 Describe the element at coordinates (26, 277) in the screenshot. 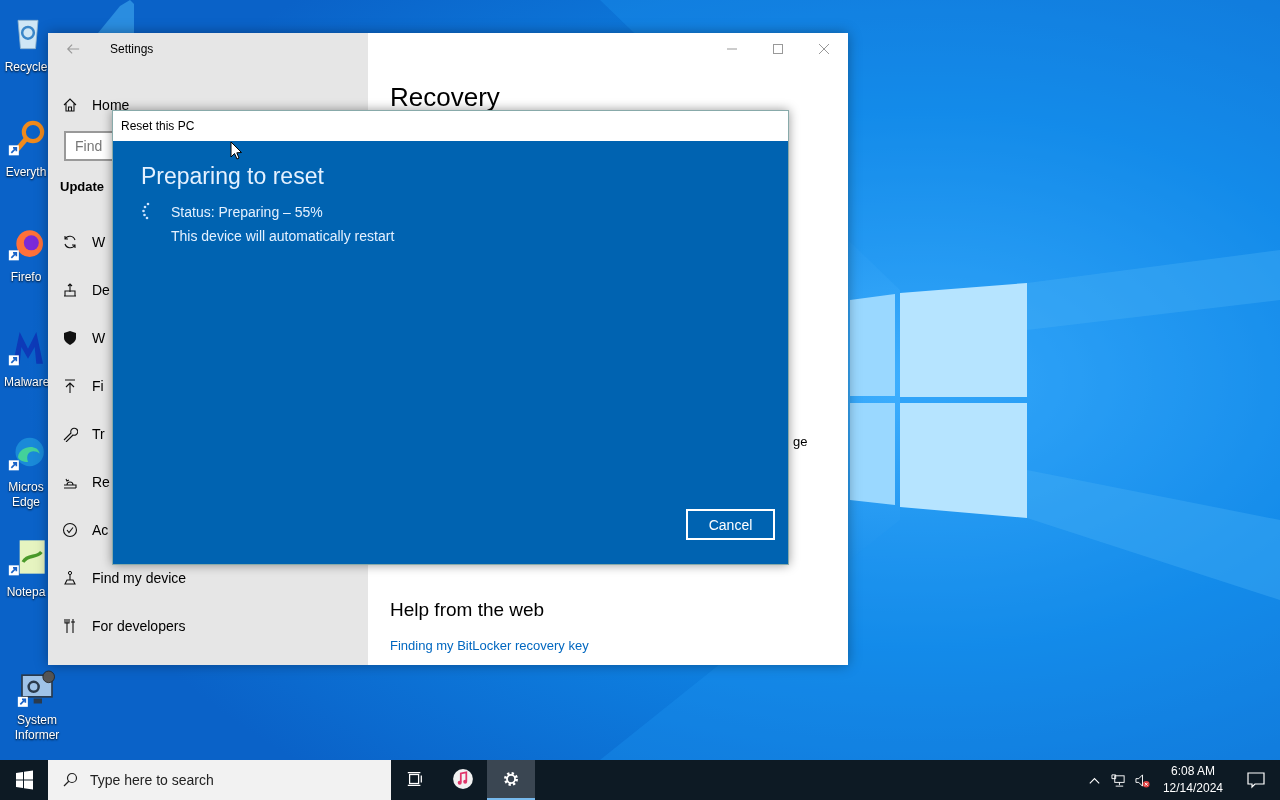

I see `icon-label: Firefo` at that location.